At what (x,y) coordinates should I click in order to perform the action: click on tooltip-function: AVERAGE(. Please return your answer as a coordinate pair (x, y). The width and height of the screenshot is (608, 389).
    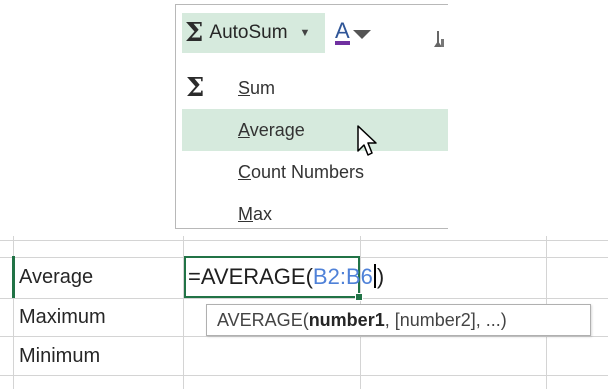
    Looking at the image, I should click on (263, 319).